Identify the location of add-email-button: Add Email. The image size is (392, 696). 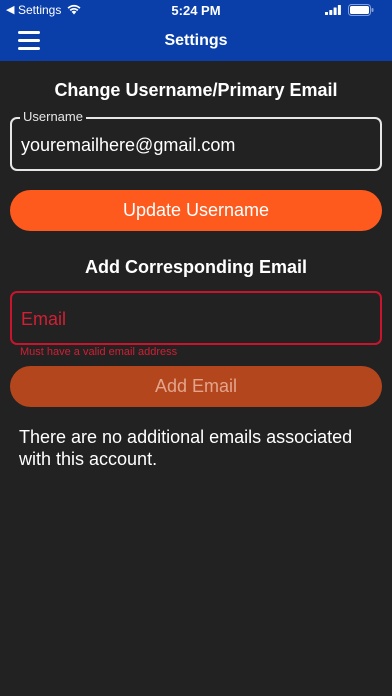
(196, 386).